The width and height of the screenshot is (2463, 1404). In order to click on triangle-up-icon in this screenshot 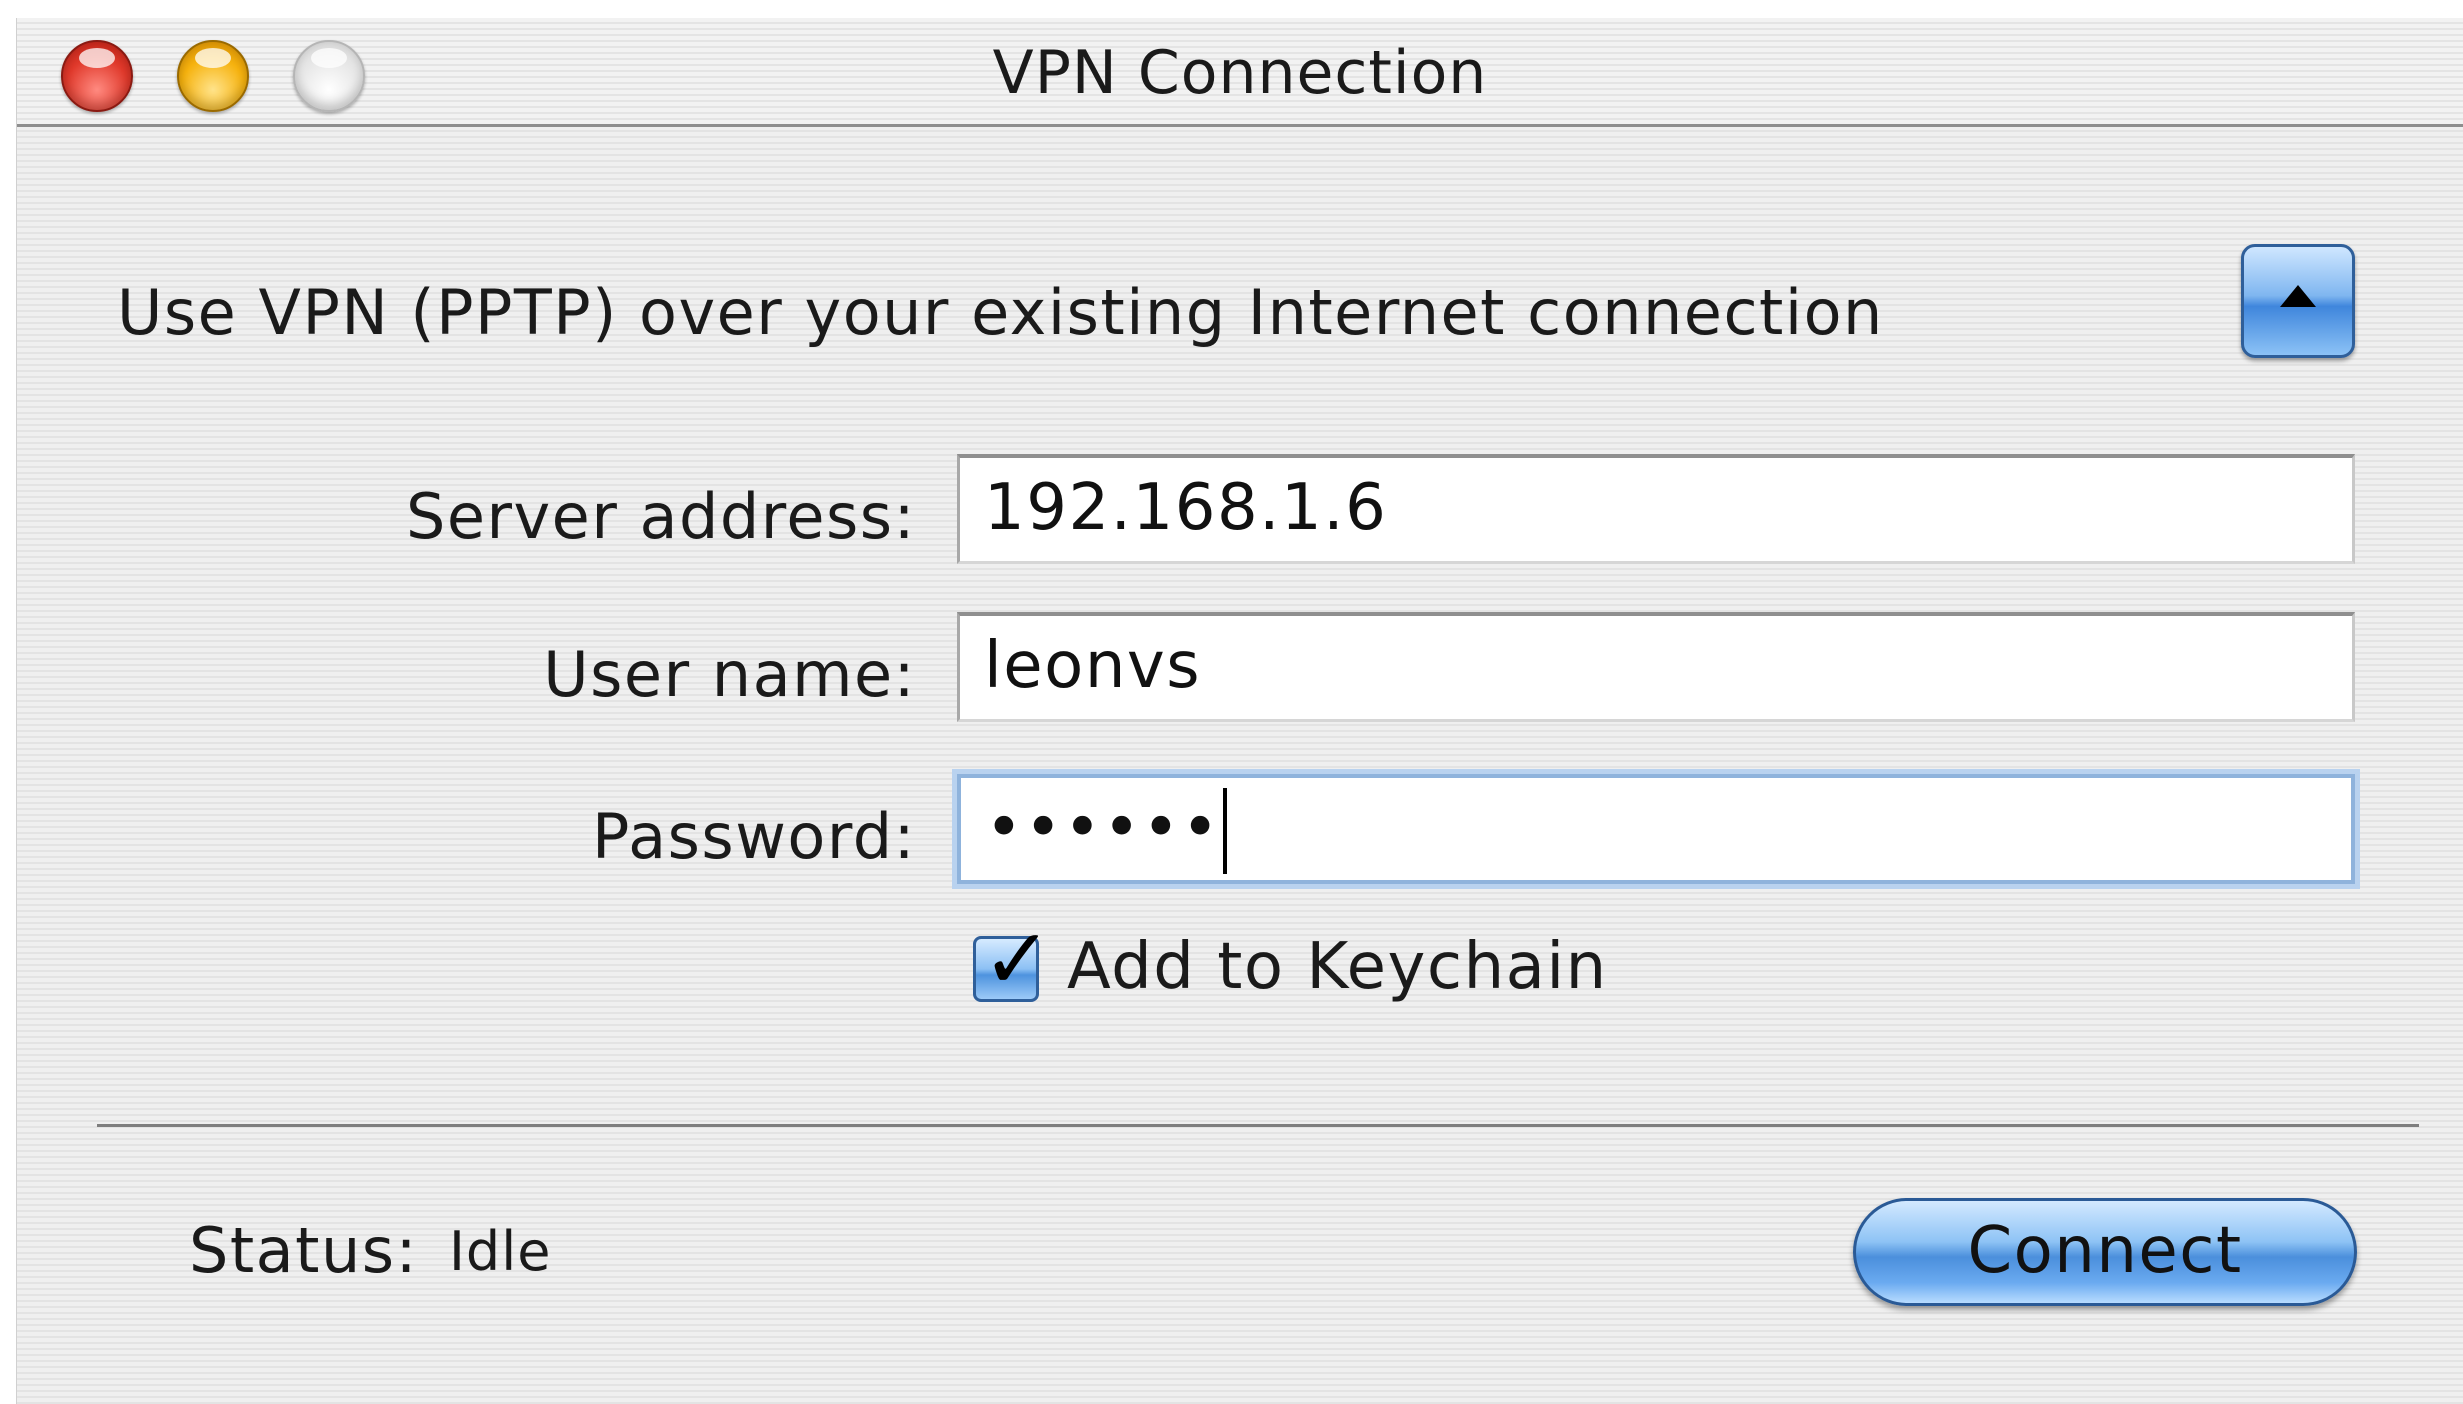, I will do `click(2298, 296)`.